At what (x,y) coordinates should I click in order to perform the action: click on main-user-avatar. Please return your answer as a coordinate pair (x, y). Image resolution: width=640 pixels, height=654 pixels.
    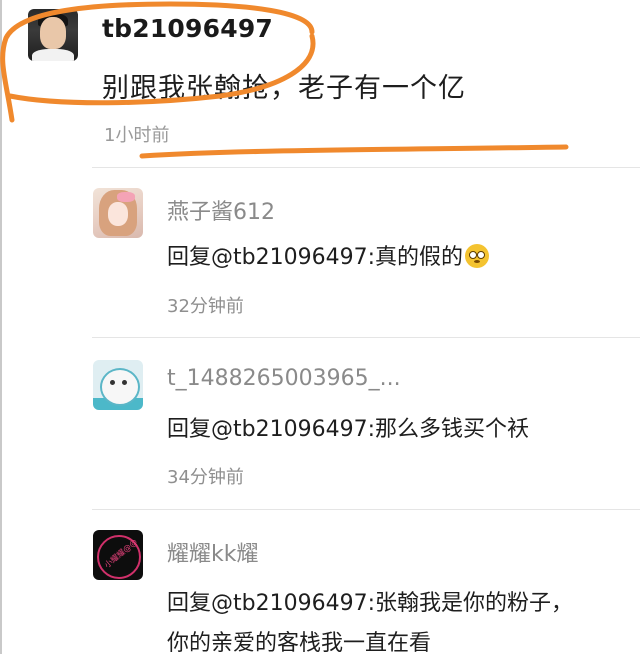
    Looking at the image, I should click on (53, 35).